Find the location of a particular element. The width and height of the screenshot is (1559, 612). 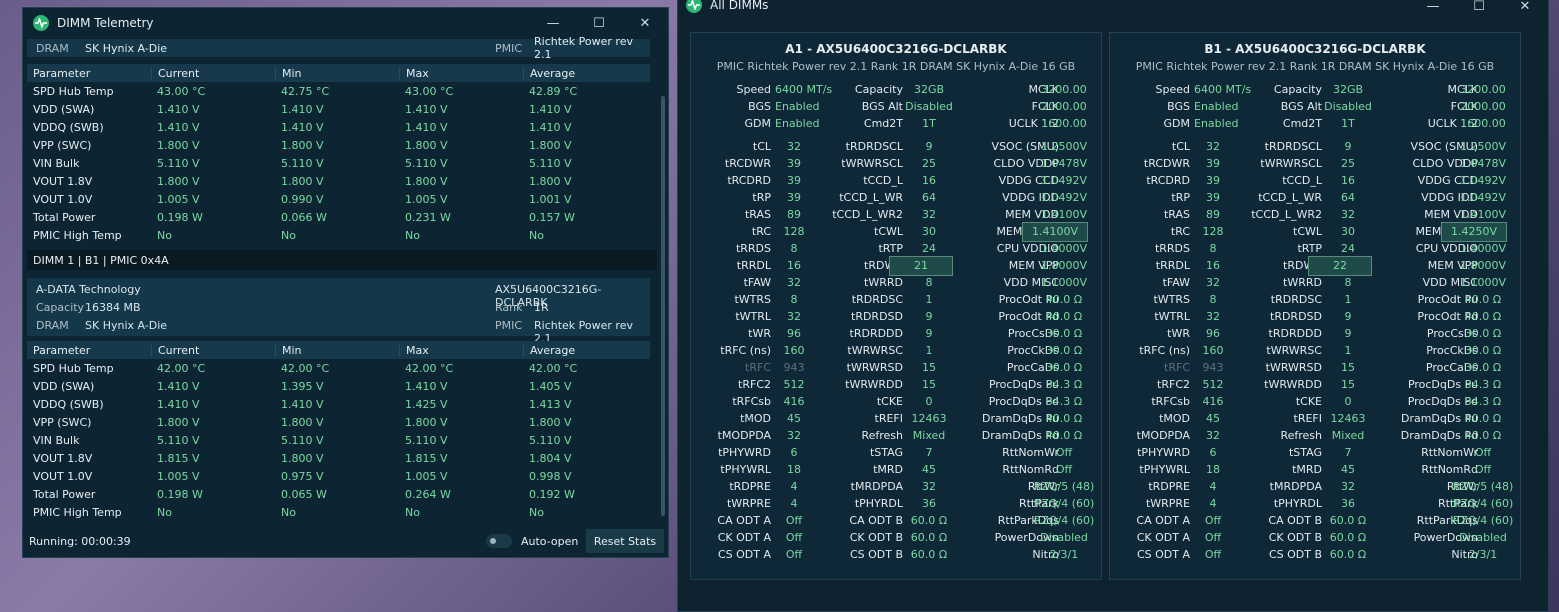

timing-label: tWR is located at coordinates (1178, 333).